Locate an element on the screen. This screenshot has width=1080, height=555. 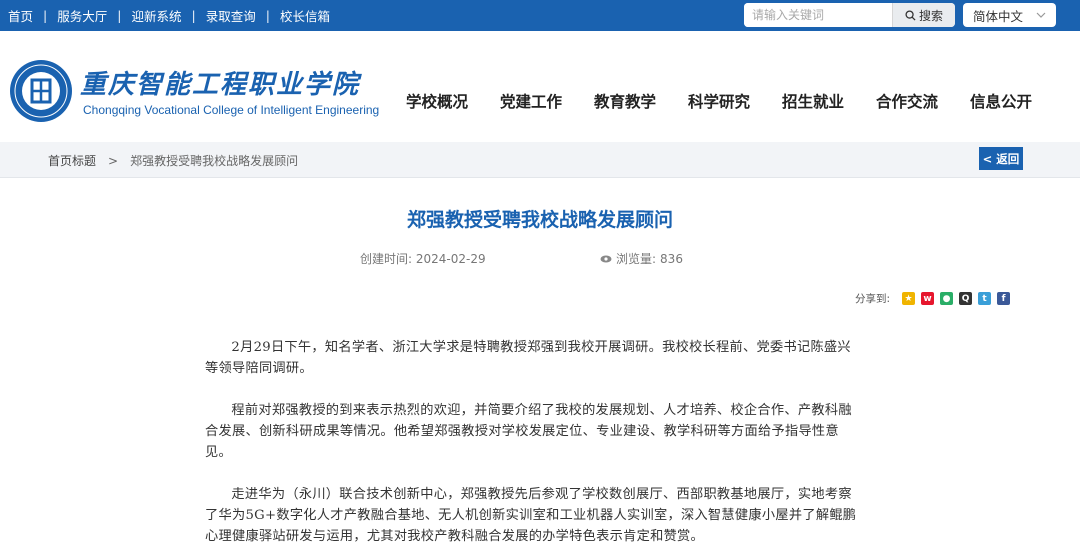
chevron-right-icon: > is located at coordinates (113, 160).